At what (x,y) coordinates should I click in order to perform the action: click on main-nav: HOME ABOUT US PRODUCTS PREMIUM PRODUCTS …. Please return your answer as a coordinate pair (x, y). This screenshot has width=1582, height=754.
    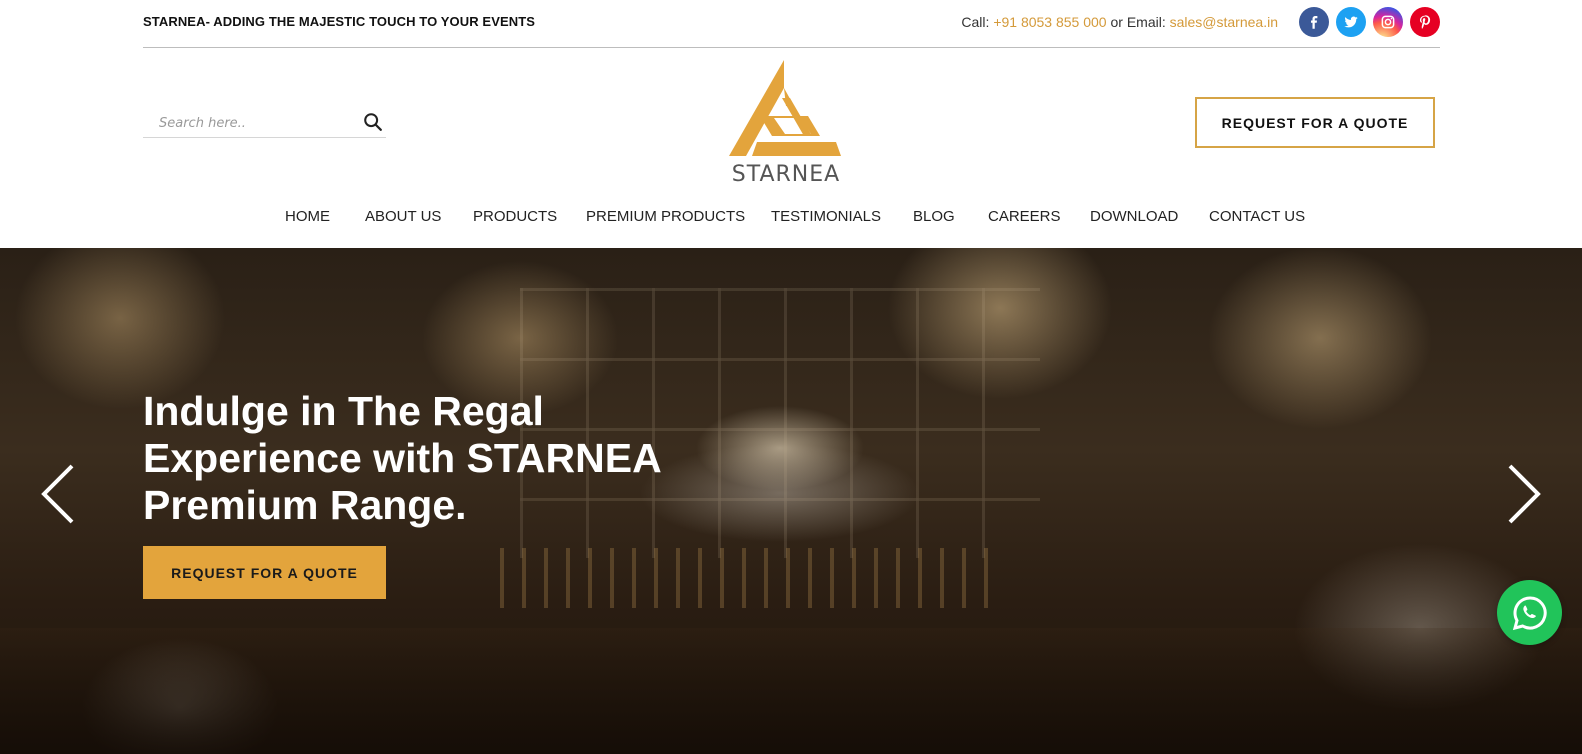
    Looking at the image, I should click on (791, 219).